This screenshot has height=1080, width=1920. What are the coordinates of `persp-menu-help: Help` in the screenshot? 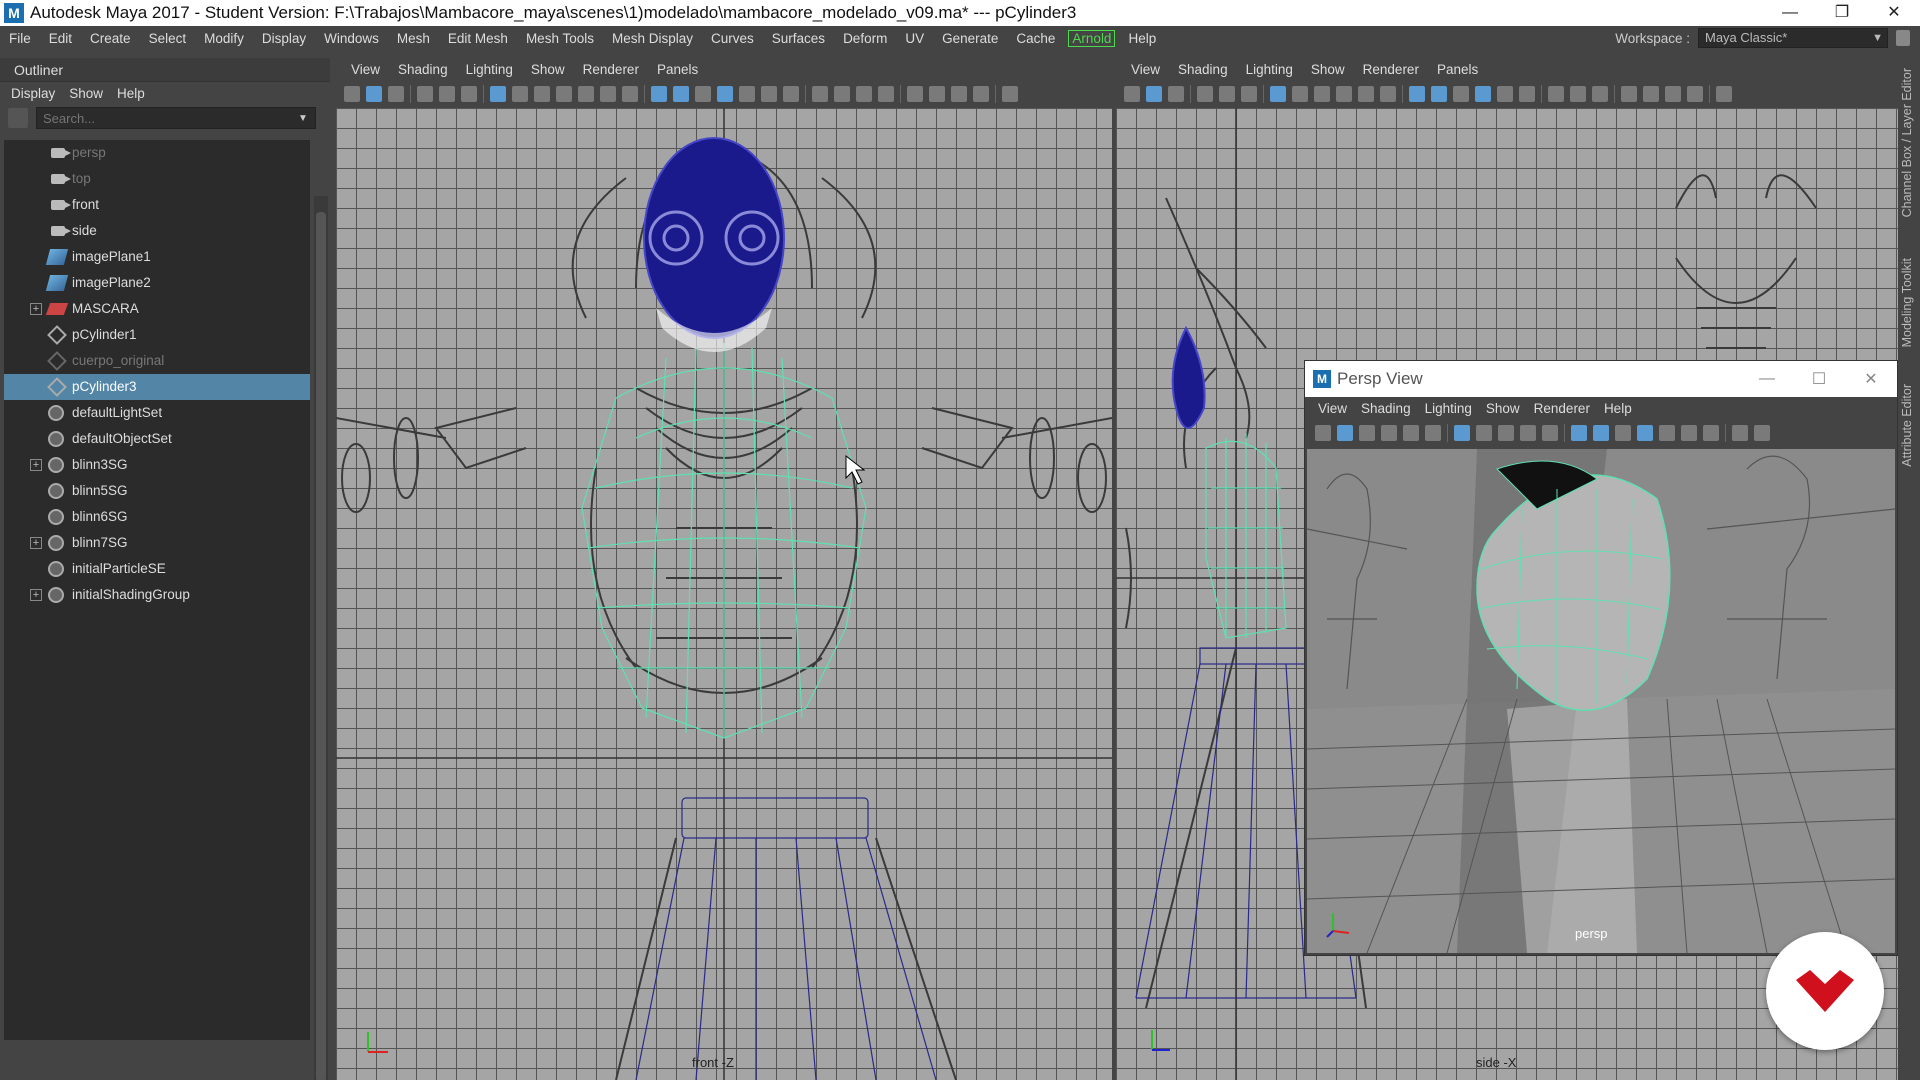 It's located at (1618, 408).